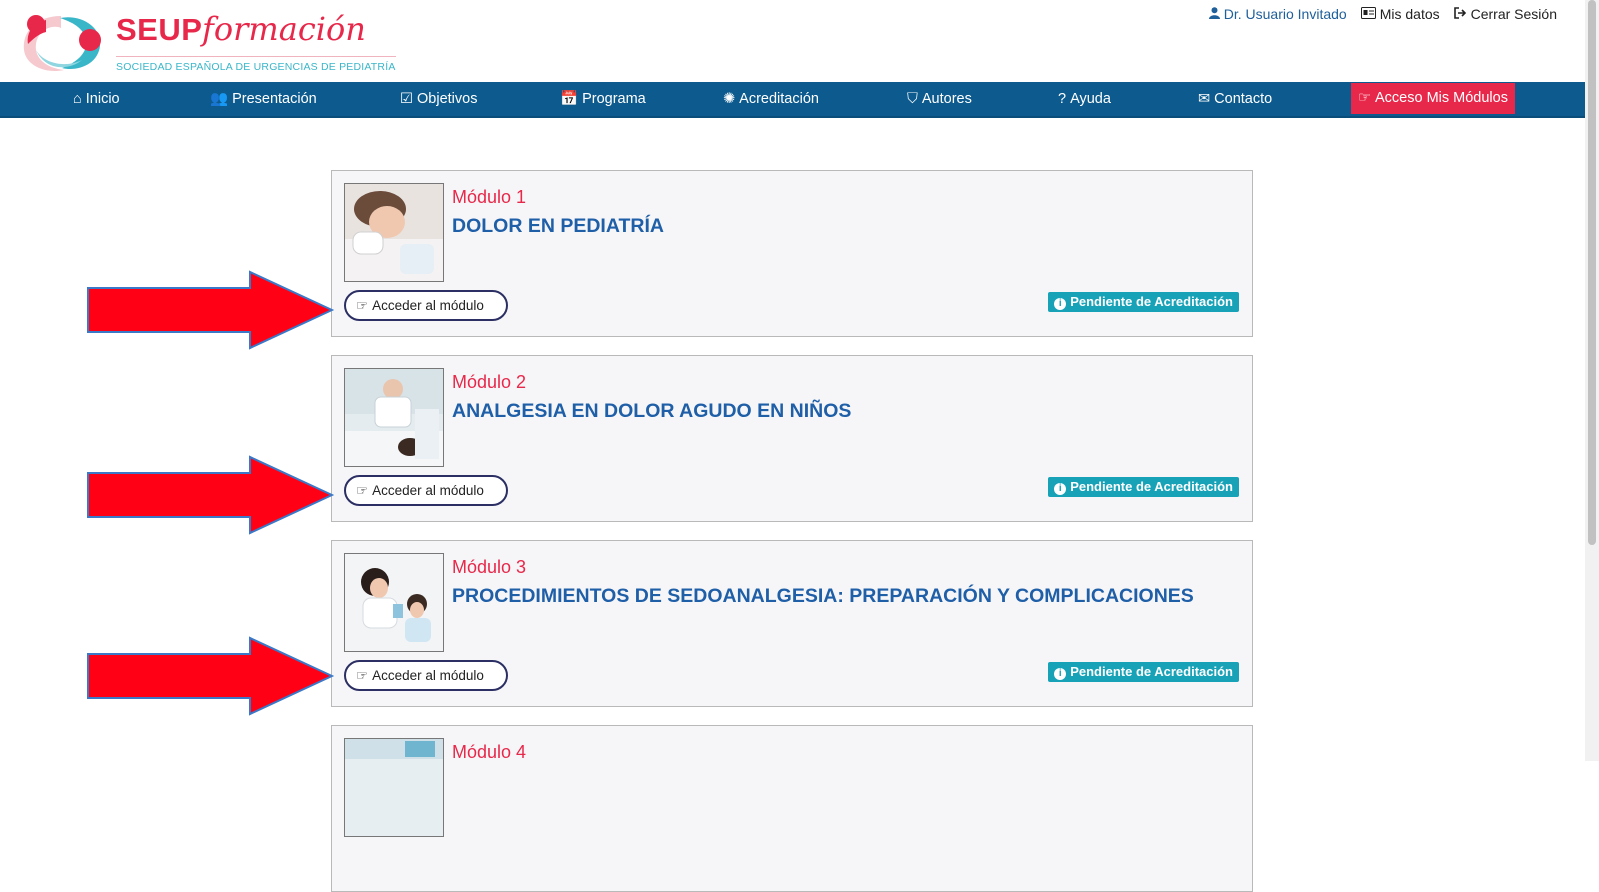 The height and width of the screenshot is (892, 1599). What do you see at coordinates (1513, 14) in the screenshot?
I see `logout-label: Cerrar Sesión` at bounding box center [1513, 14].